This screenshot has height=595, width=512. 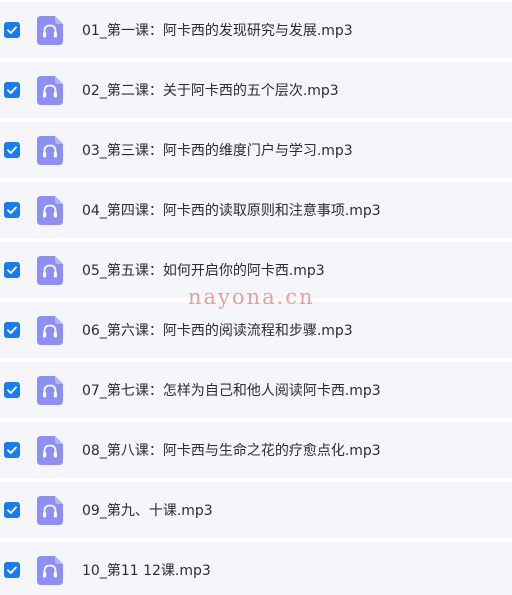 I want to click on file-name: 05_第五课：如何开启你的阿卡西.mp3, so click(x=203, y=270).